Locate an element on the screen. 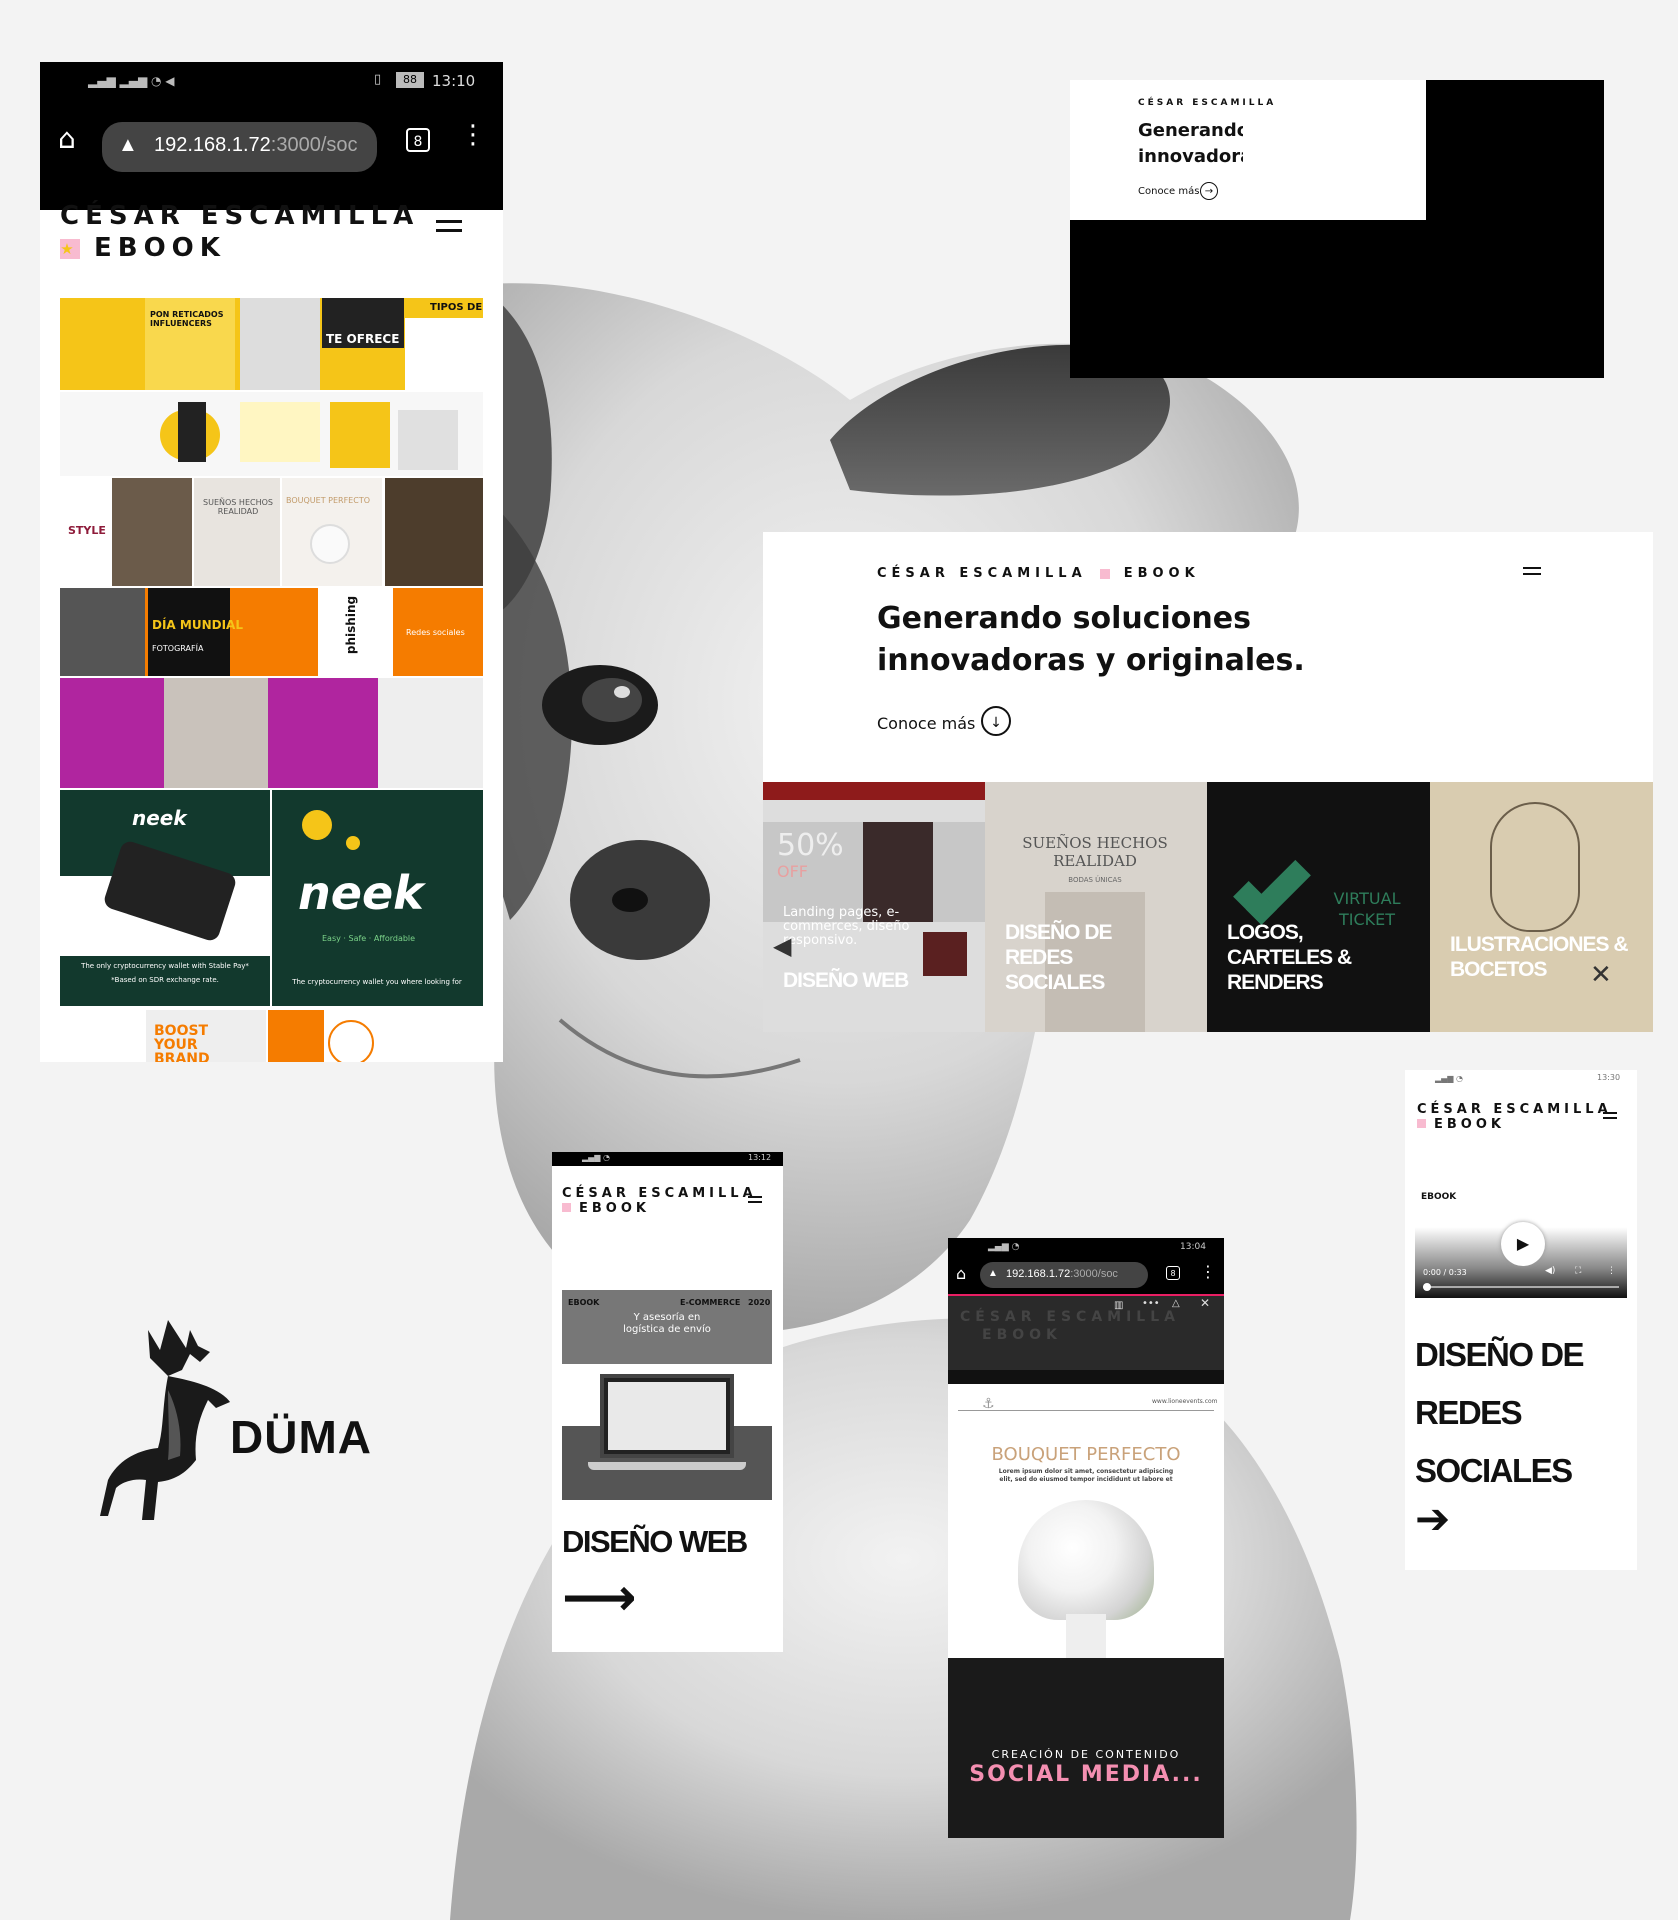  video-player: EBOOK ▶ 0:00 / 0:33 ◀) ⛶ ⋮ is located at coordinates (1521, 1239).